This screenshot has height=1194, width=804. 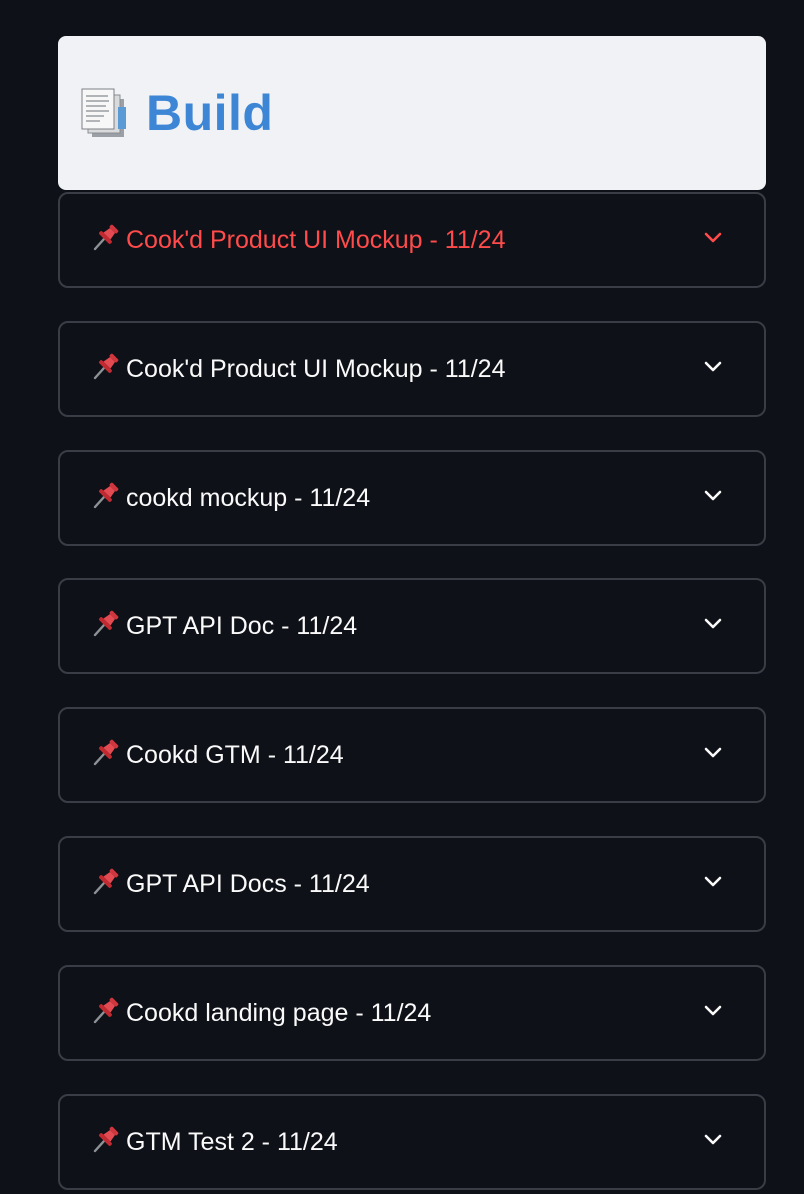 I want to click on expander-5: Cookd GTM - 11/24, so click(x=412, y=755).